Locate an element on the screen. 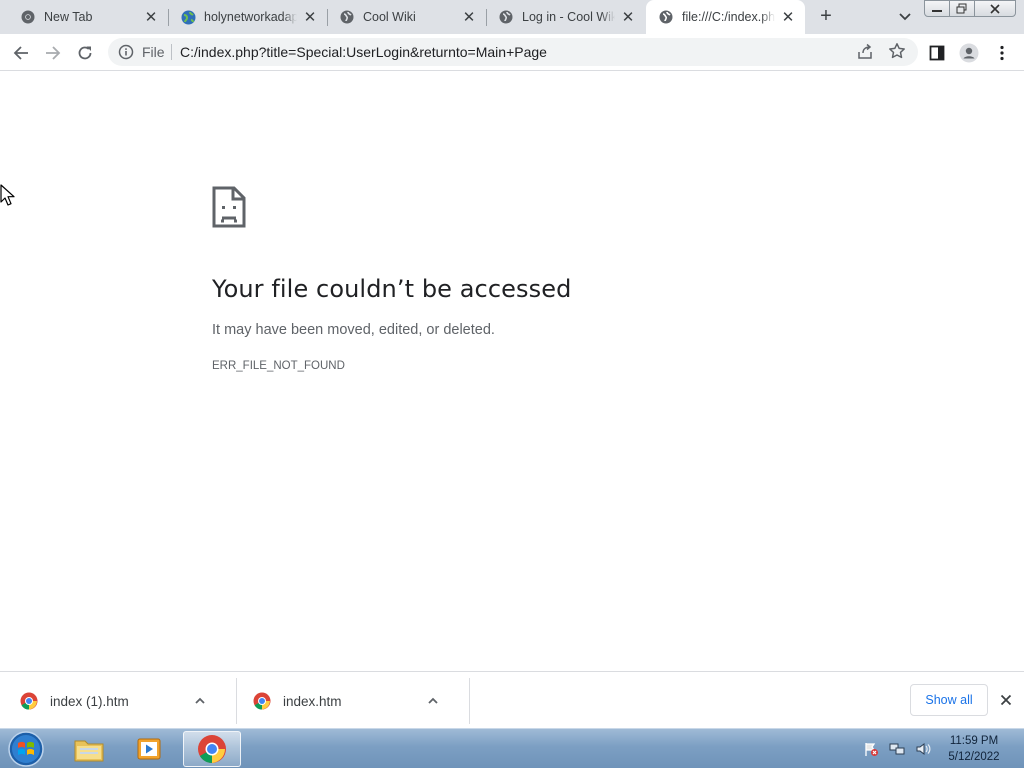 The width and height of the screenshot is (1024, 768). scheme-chip: File is located at coordinates (153, 52).